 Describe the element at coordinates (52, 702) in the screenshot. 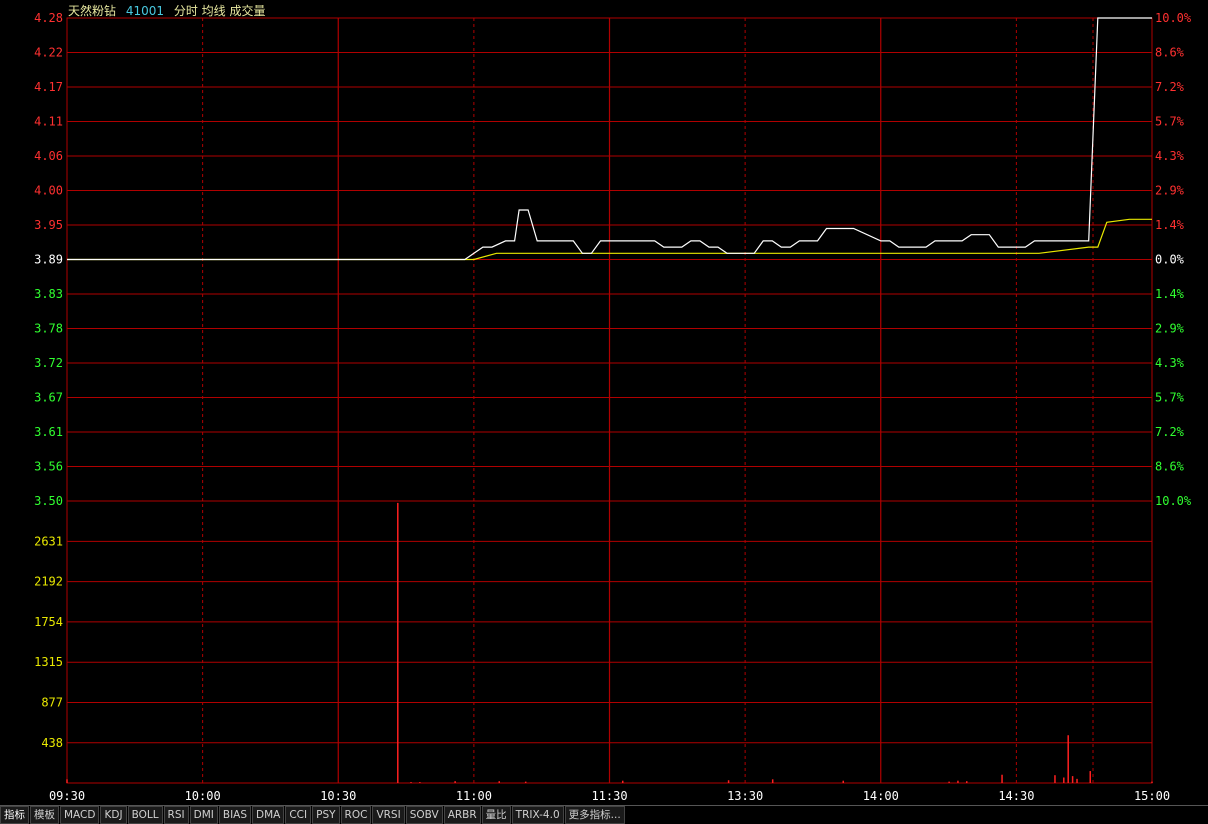

I see `volume-tick-label: 877` at that location.